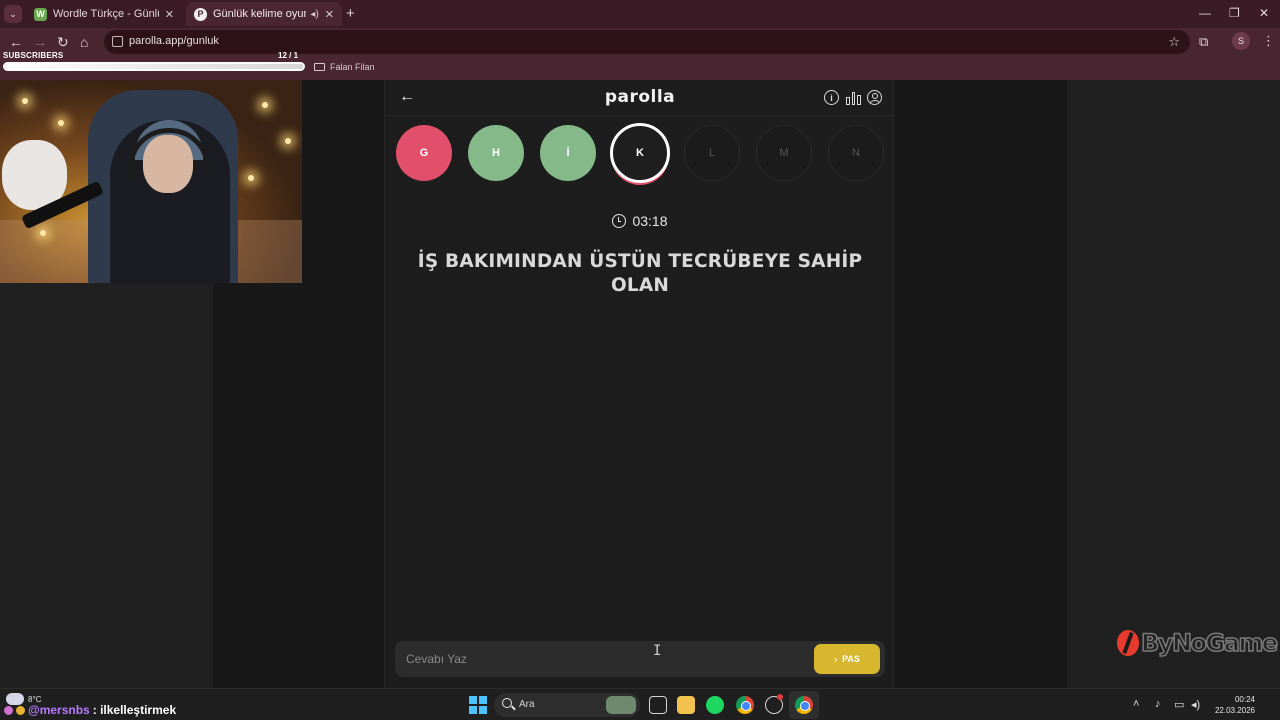  I want to click on bookmark-folder-label: Falan Filan, so click(352, 67).